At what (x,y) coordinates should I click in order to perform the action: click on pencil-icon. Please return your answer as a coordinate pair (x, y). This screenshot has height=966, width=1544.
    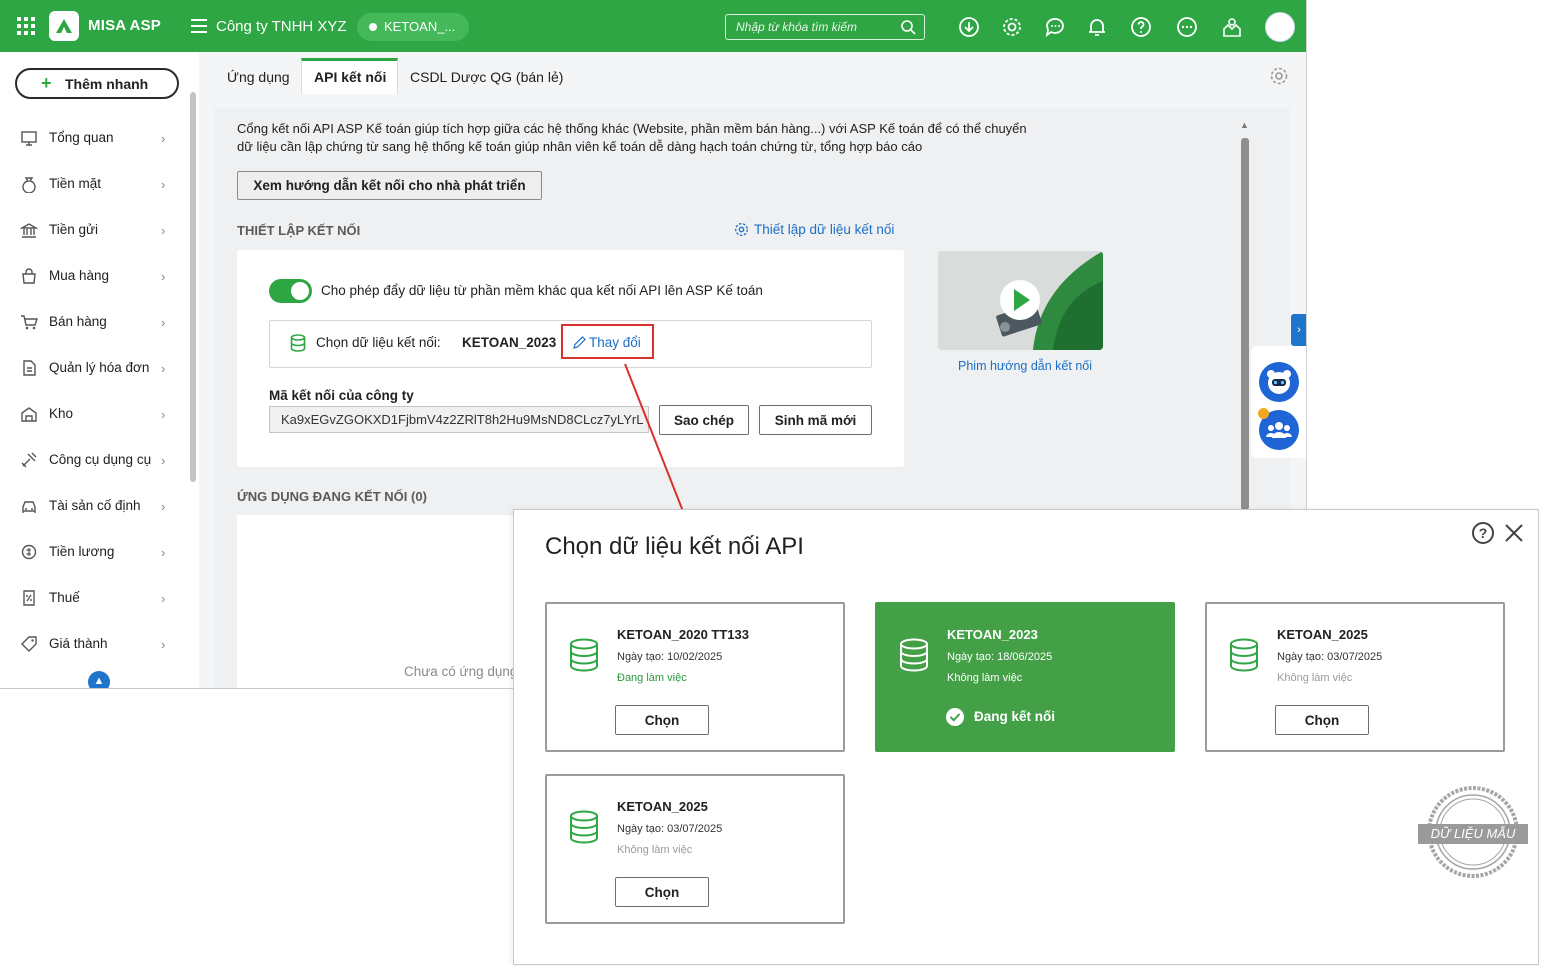
    Looking at the image, I should click on (579, 342).